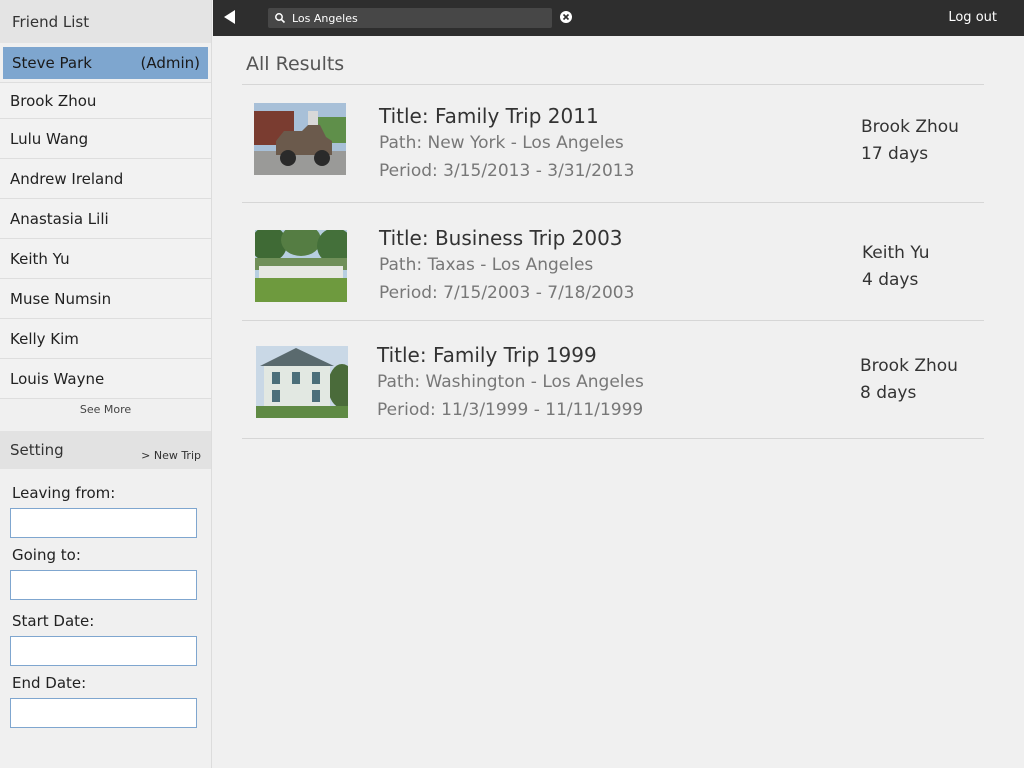 The height and width of the screenshot is (768, 1024). What do you see at coordinates (419, 18) in the screenshot?
I see `search-input` at bounding box center [419, 18].